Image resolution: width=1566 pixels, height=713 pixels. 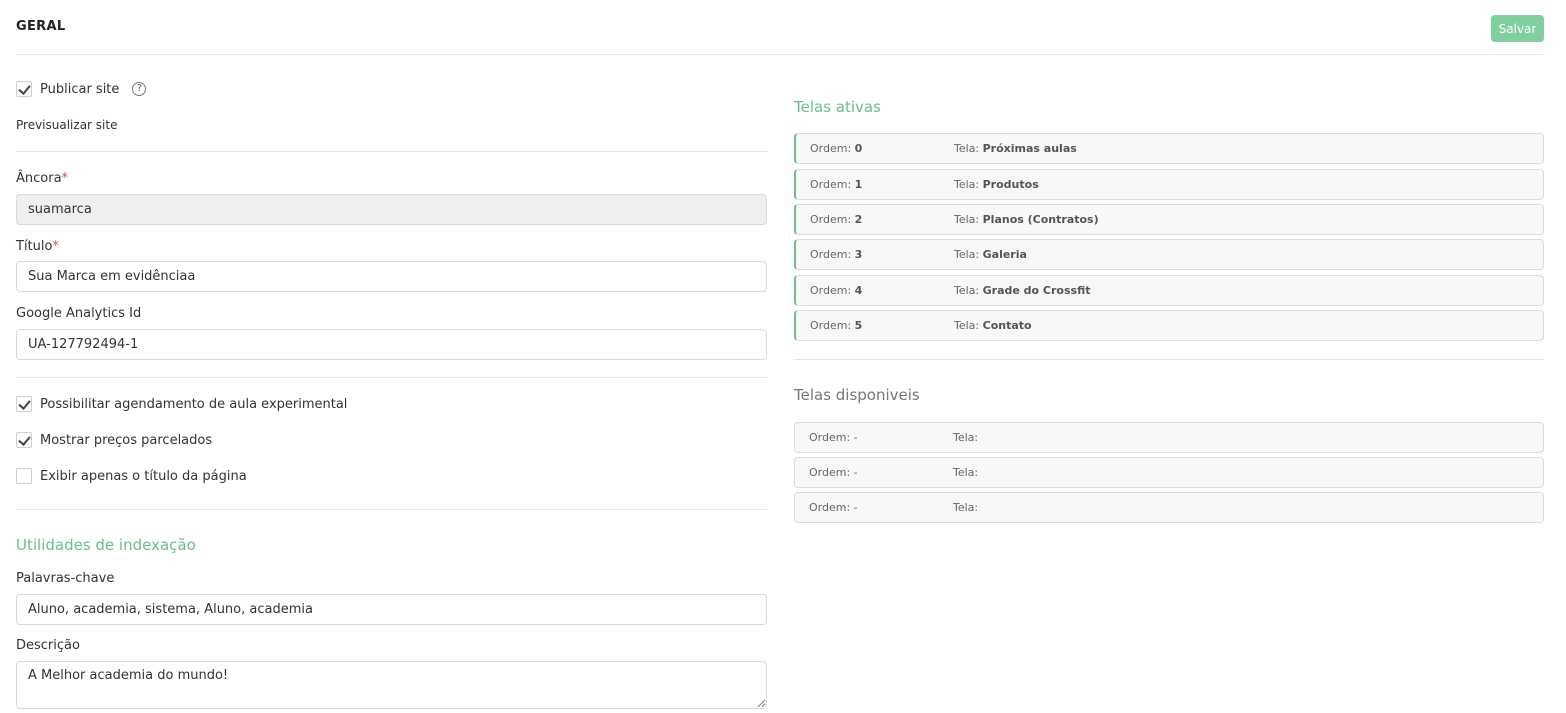 I want to click on title-only-checkbox, so click(x=24, y=476).